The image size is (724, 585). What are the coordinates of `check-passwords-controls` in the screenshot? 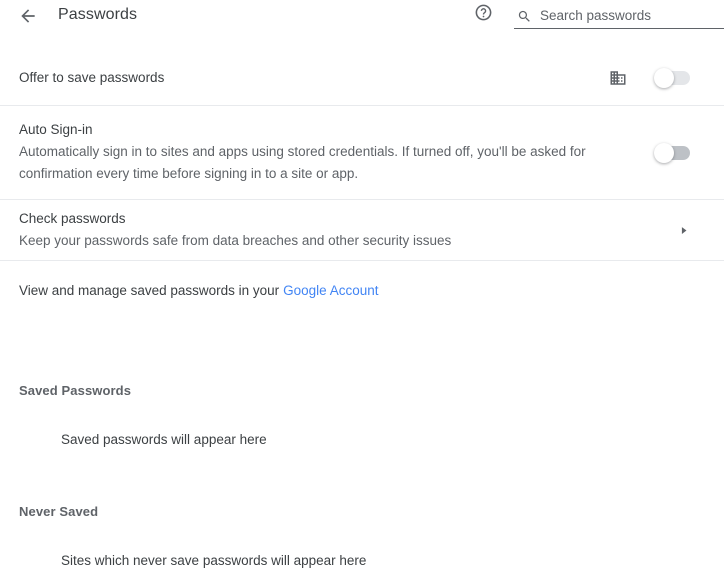 It's located at (691, 230).